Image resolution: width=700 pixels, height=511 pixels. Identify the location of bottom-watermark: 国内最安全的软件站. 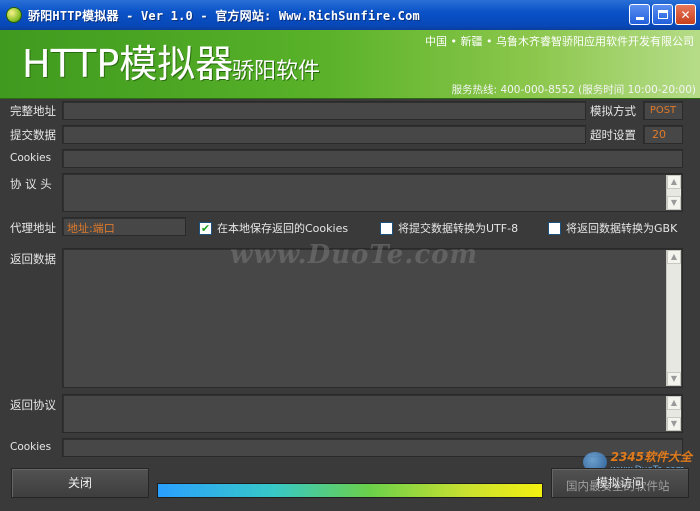
(618, 486).